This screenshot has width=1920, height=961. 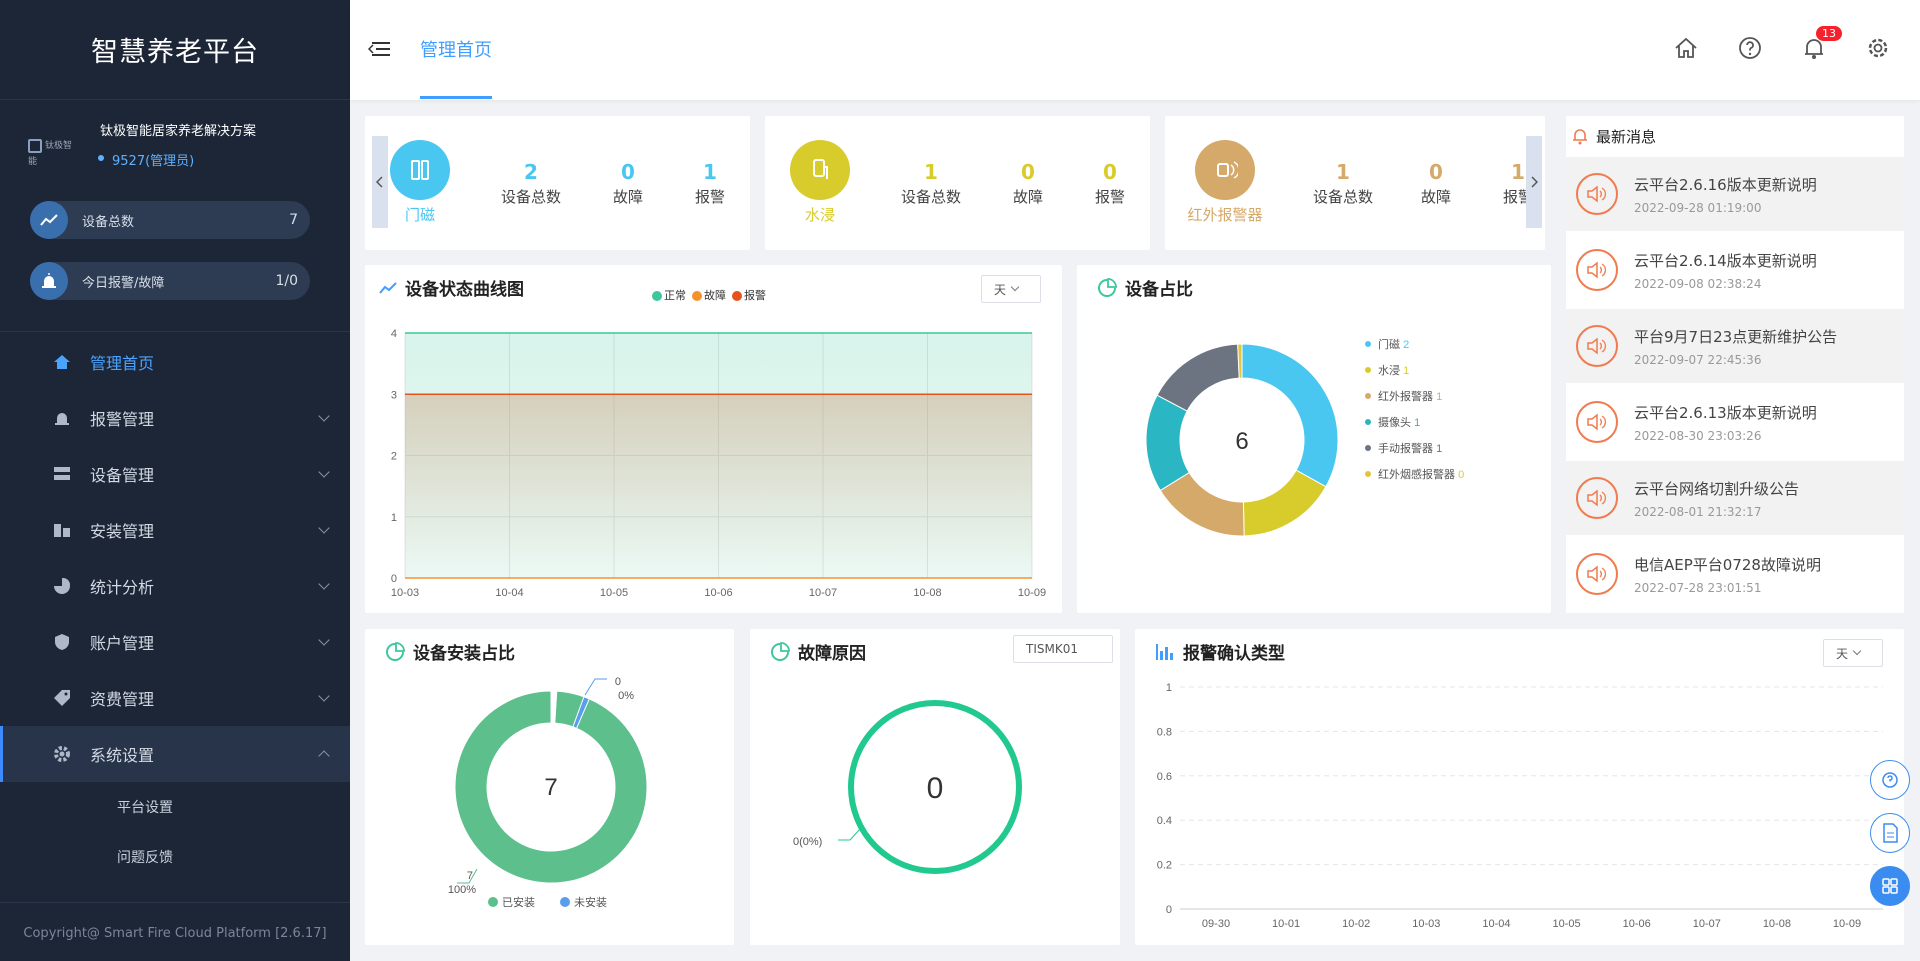 What do you see at coordinates (178, 131) in the screenshot?
I see `company-name: 钛极智能居家养老解决方案` at bounding box center [178, 131].